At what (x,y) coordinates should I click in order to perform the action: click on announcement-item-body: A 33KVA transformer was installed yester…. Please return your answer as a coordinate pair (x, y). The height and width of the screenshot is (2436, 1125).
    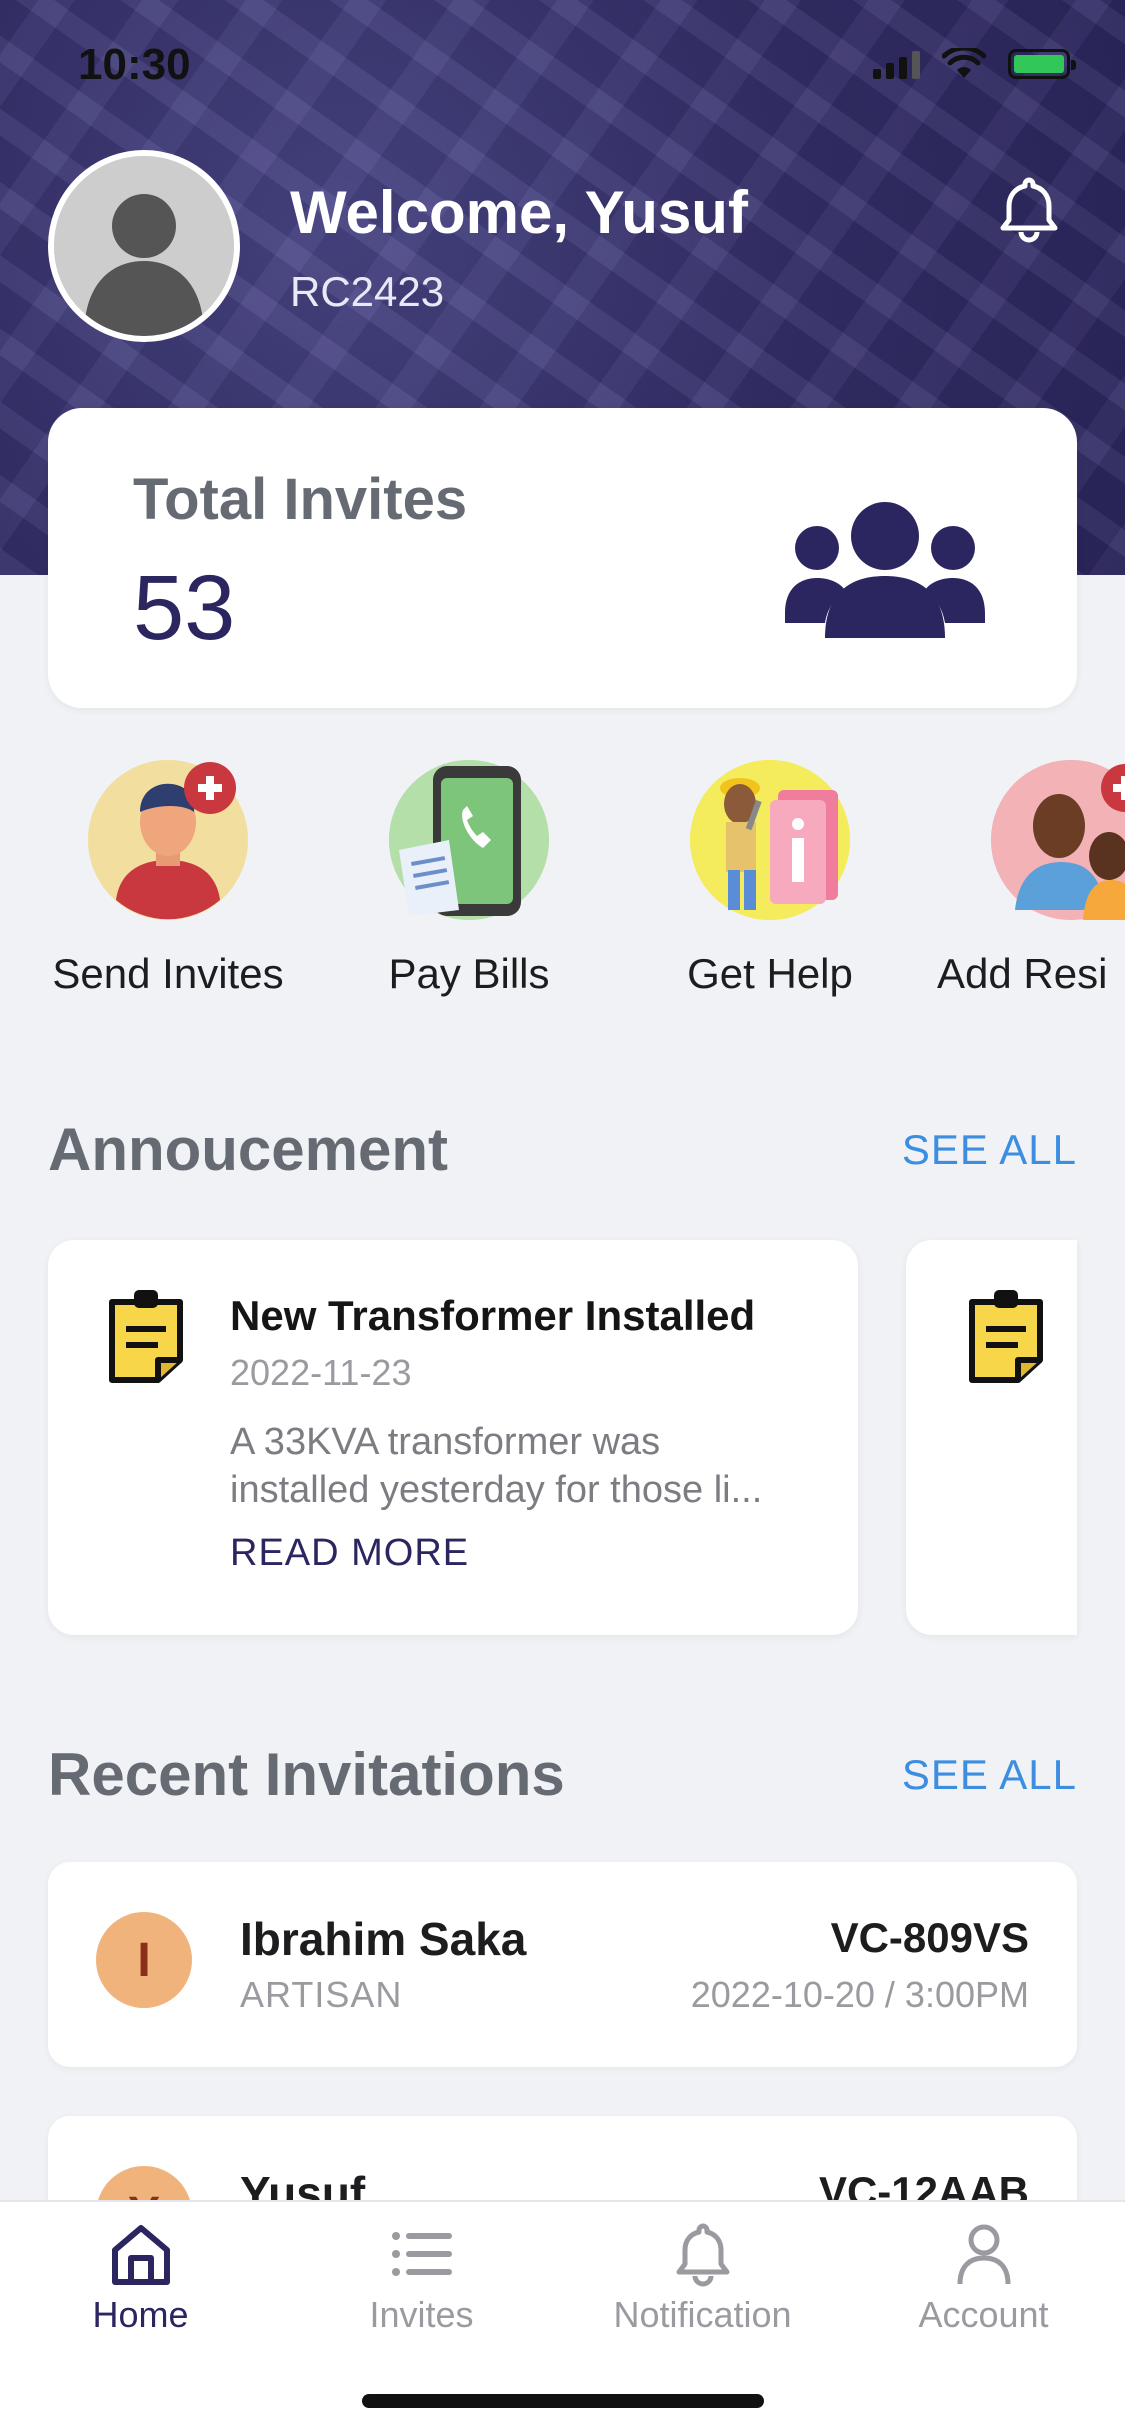
    Looking at the image, I should click on (496, 1466).